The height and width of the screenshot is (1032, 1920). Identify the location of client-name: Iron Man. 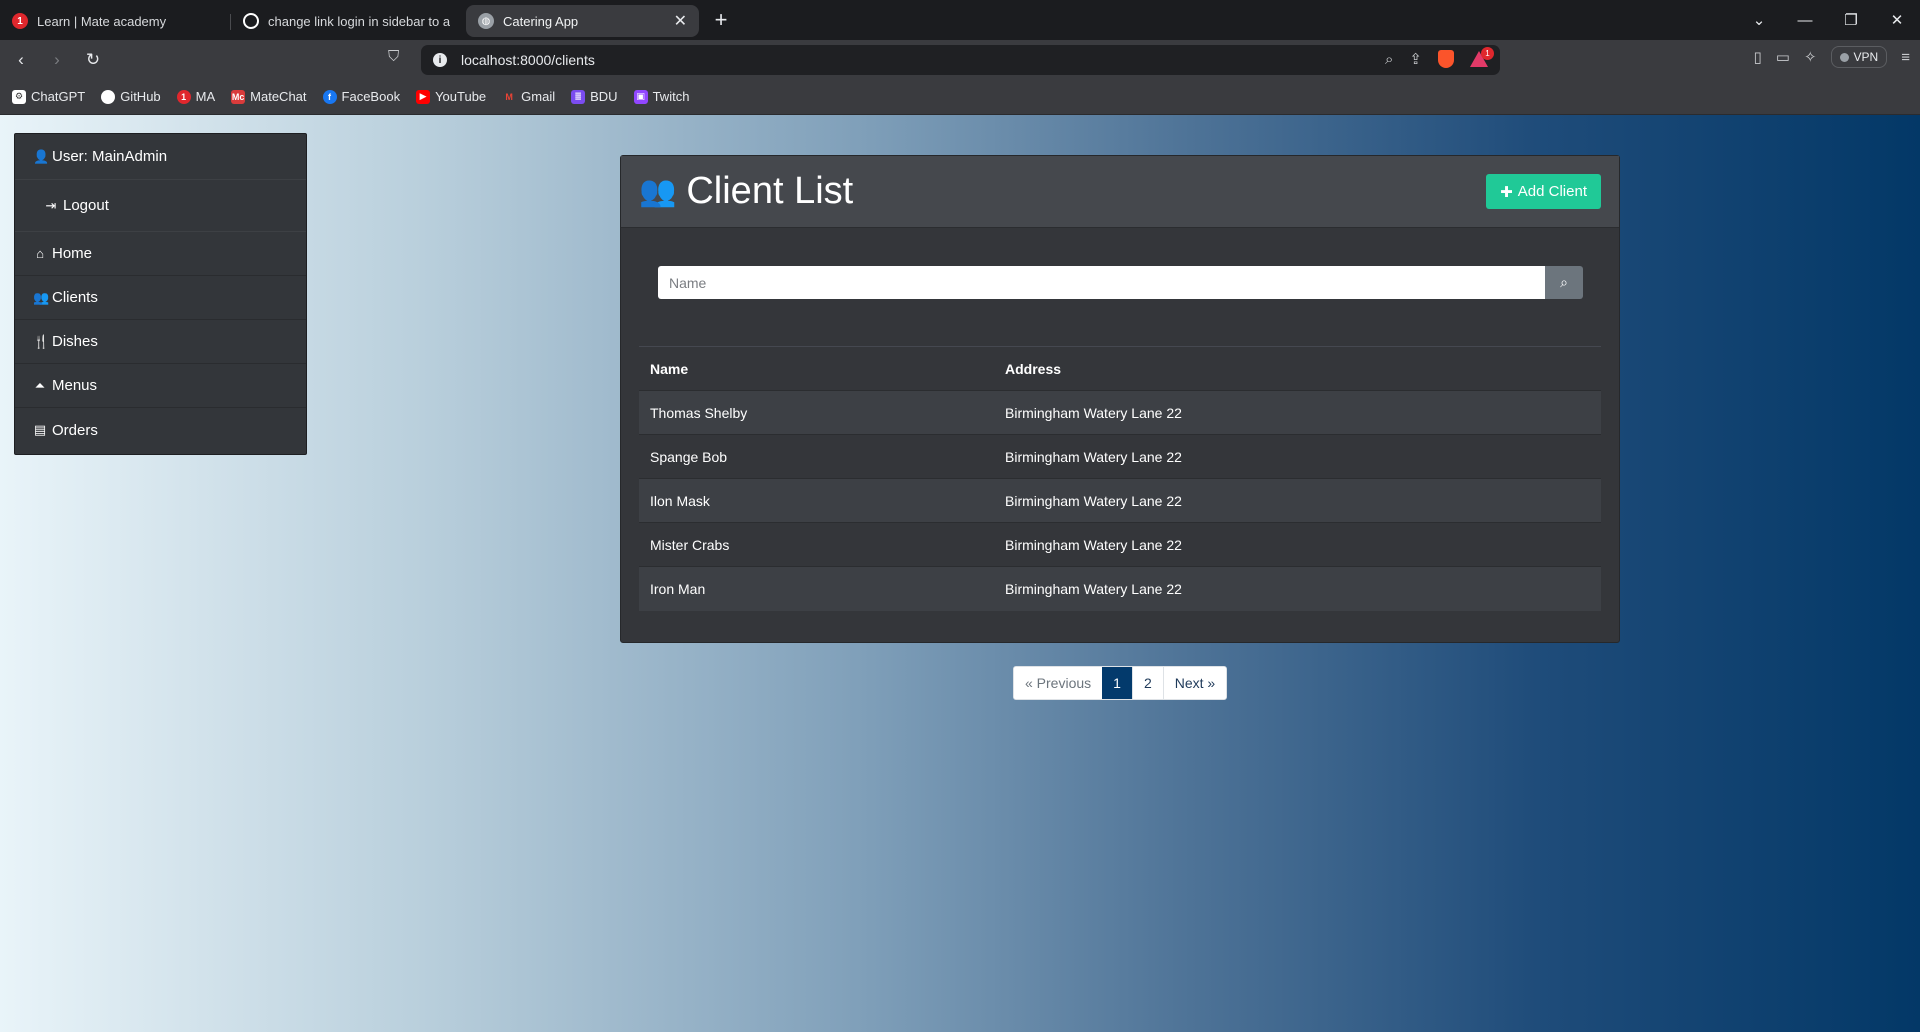
(816, 588).